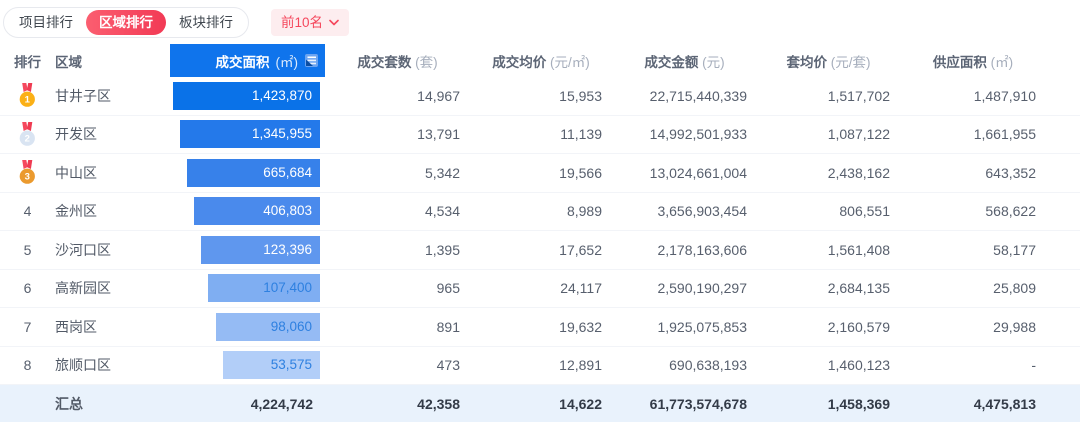  I want to click on ranking-tab-group: 项目排行 区域排行 板块排行, so click(126, 22).